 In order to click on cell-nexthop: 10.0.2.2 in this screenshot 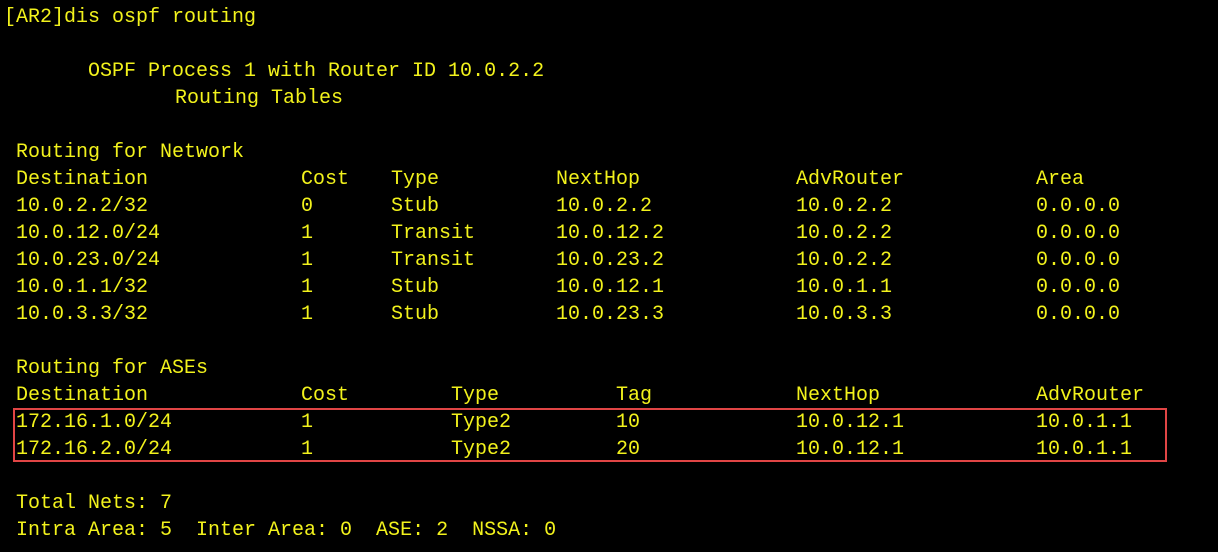, I will do `click(604, 206)`.